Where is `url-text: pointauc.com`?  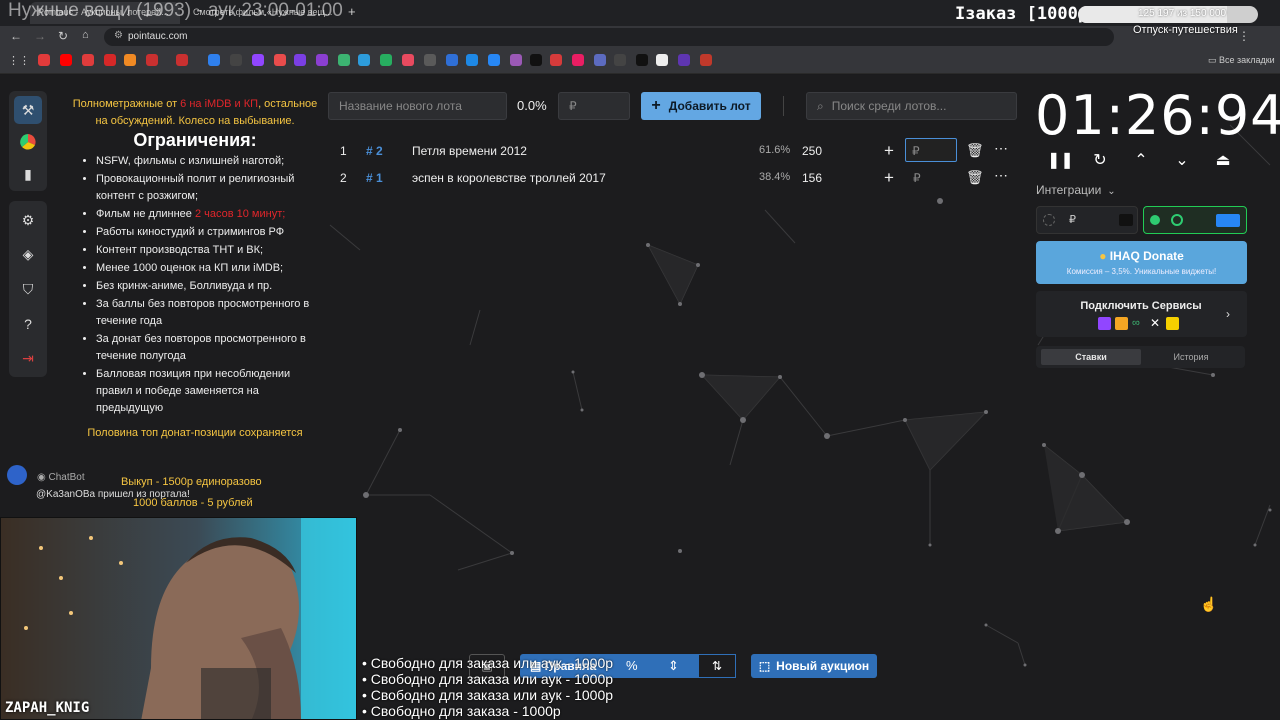
url-text: pointauc.com is located at coordinates (158, 36).